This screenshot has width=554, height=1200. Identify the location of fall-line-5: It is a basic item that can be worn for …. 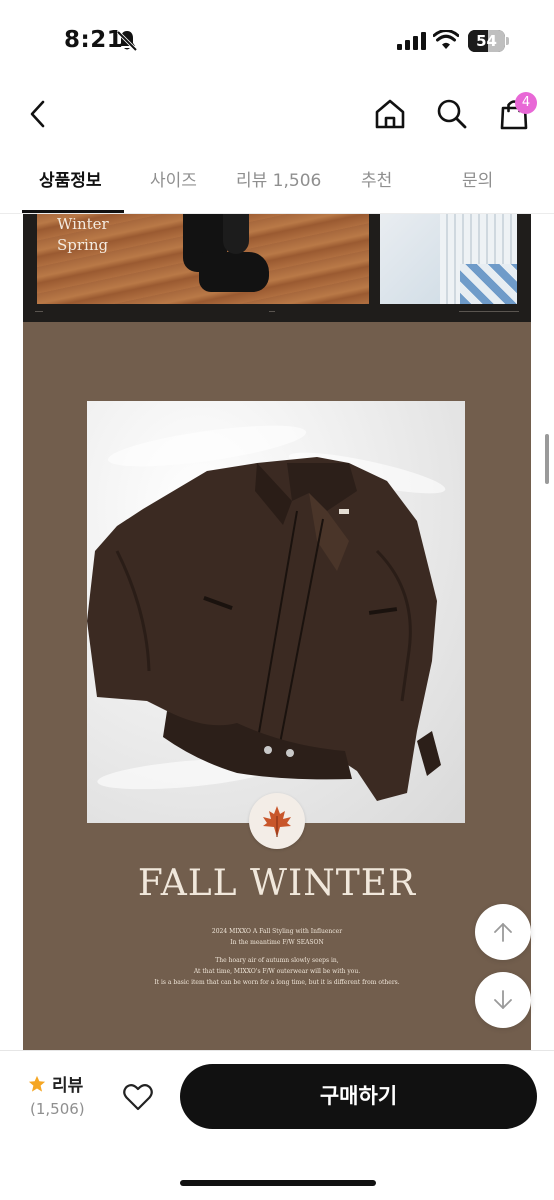
(277, 982).